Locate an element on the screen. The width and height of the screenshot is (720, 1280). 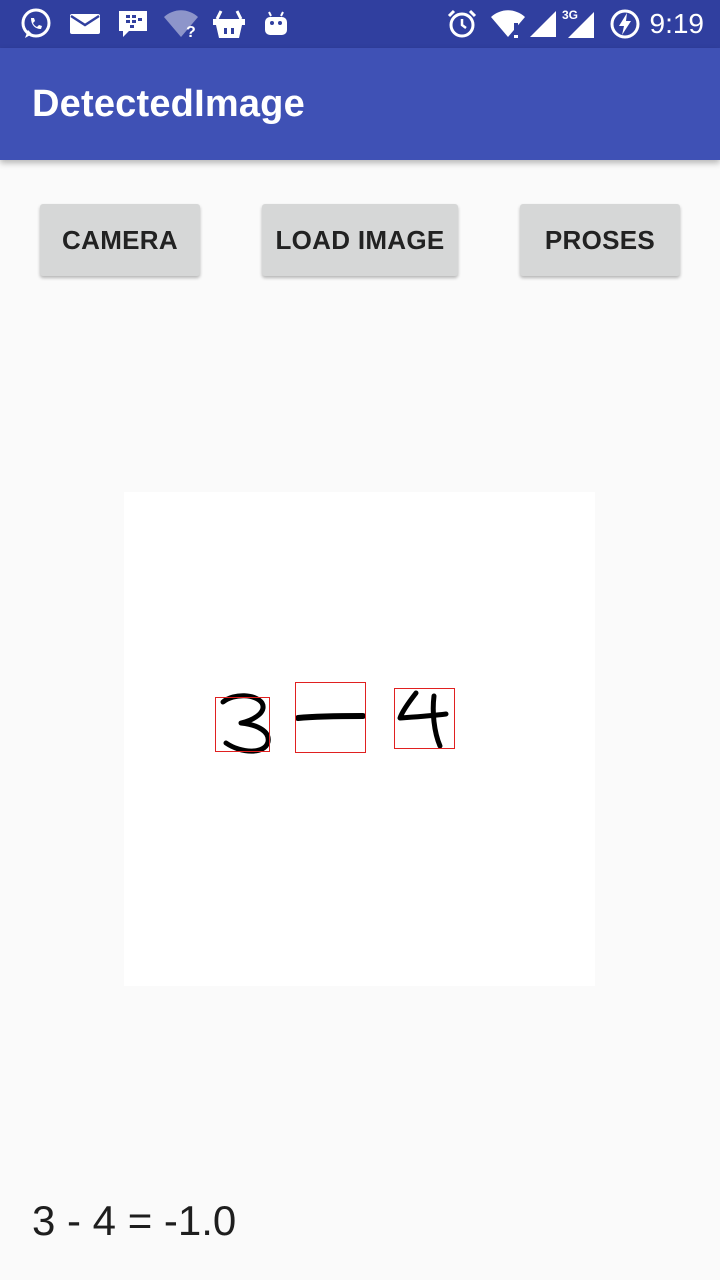
bounding-box-minus is located at coordinates (330, 717).